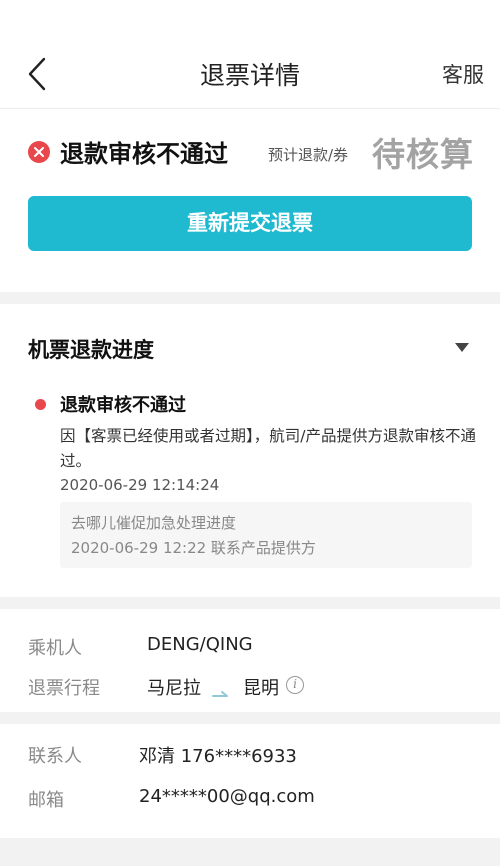  I want to click on estimated-refund-label: 预计退款/券, so click(308, 155).